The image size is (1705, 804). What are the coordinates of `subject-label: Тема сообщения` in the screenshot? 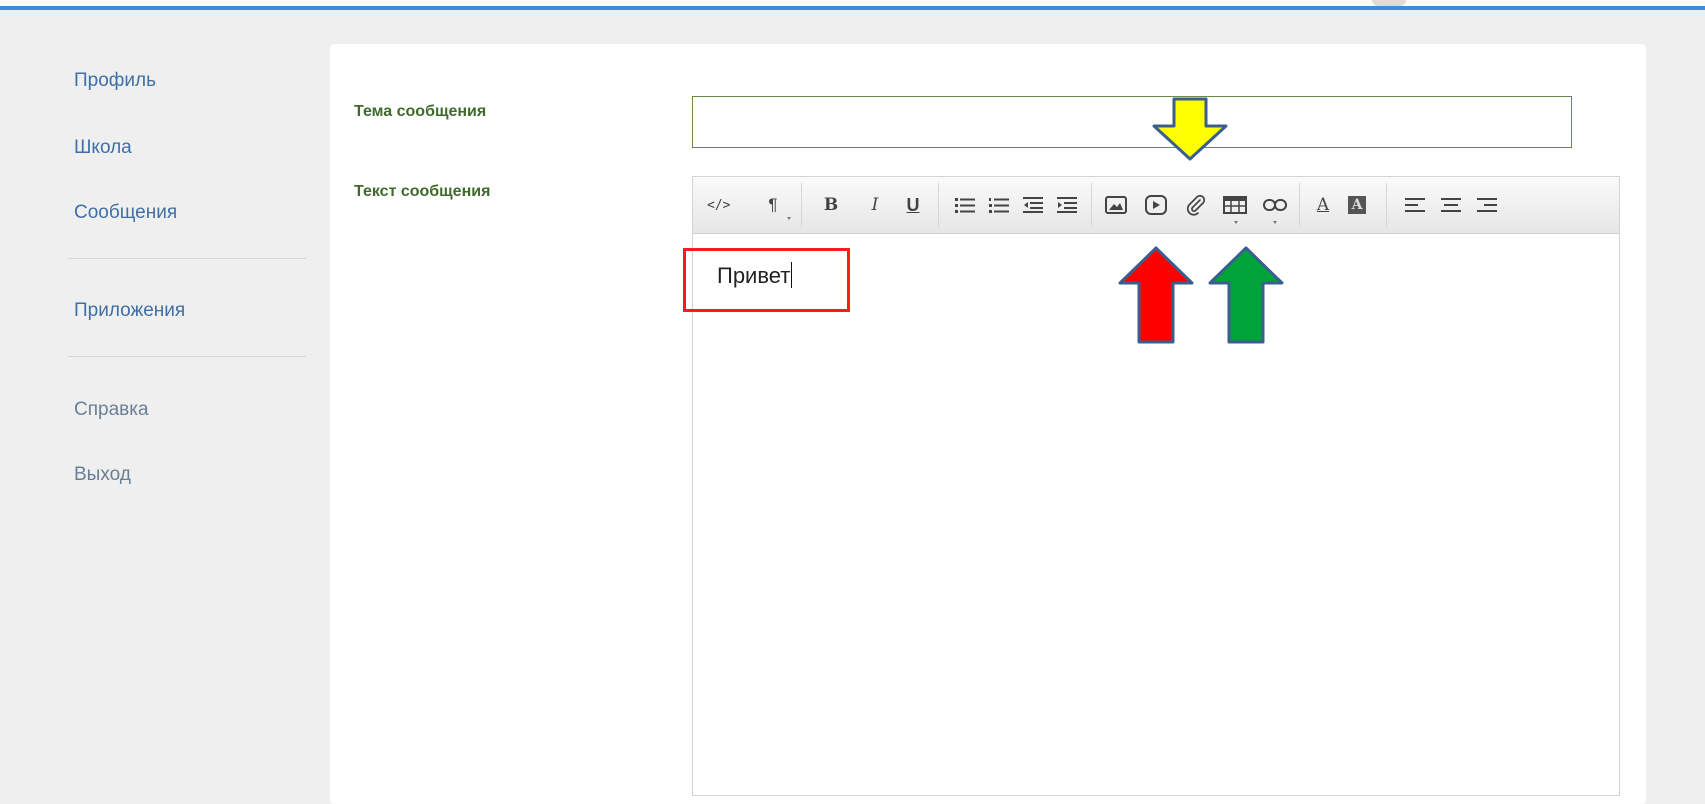 It's located at (420, 111).